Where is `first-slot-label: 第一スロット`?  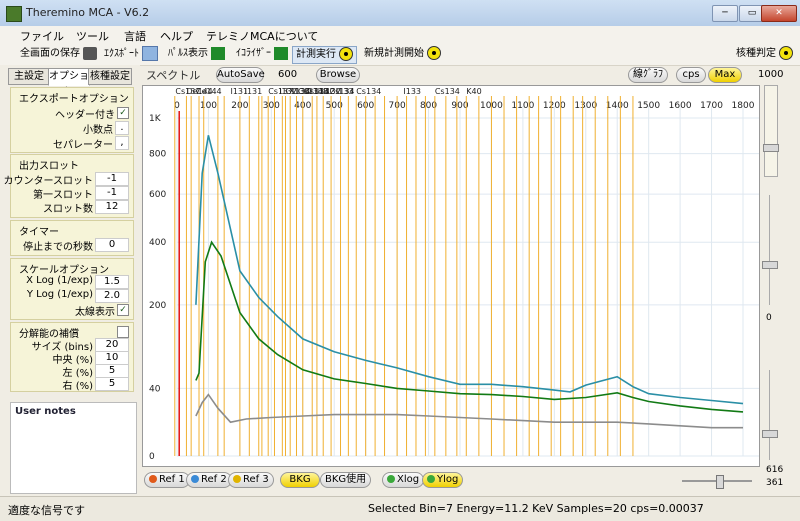 first-slot-label: 第一スロット is located at coordinates (63, 195).